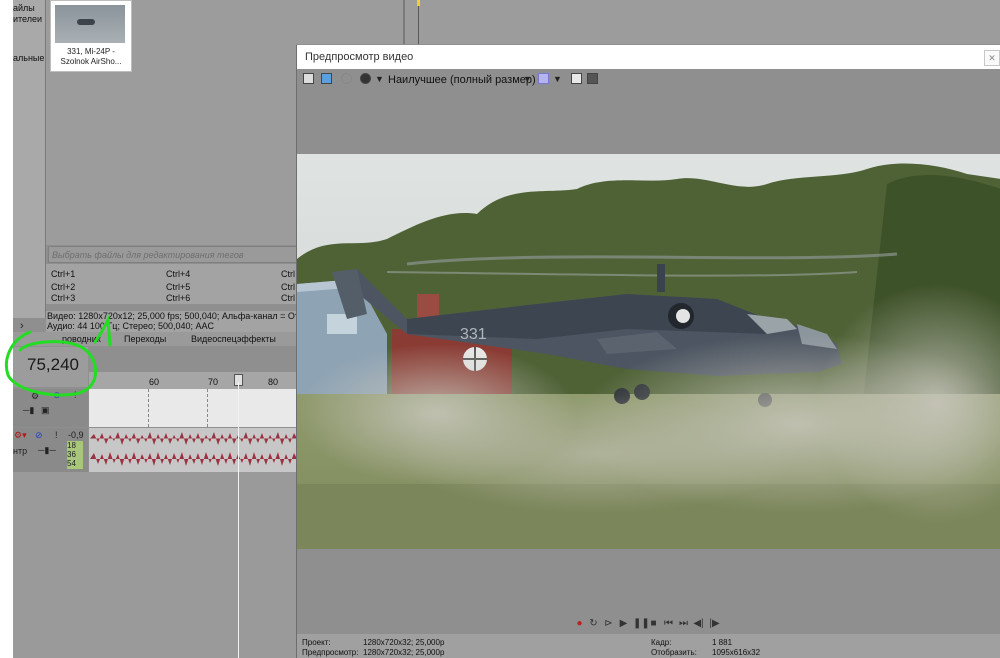  Describe the element at coordinates (91, 51) in the screenshot. I see `thumbnail-caption-line1: 331, Mi-24P -` at that location.